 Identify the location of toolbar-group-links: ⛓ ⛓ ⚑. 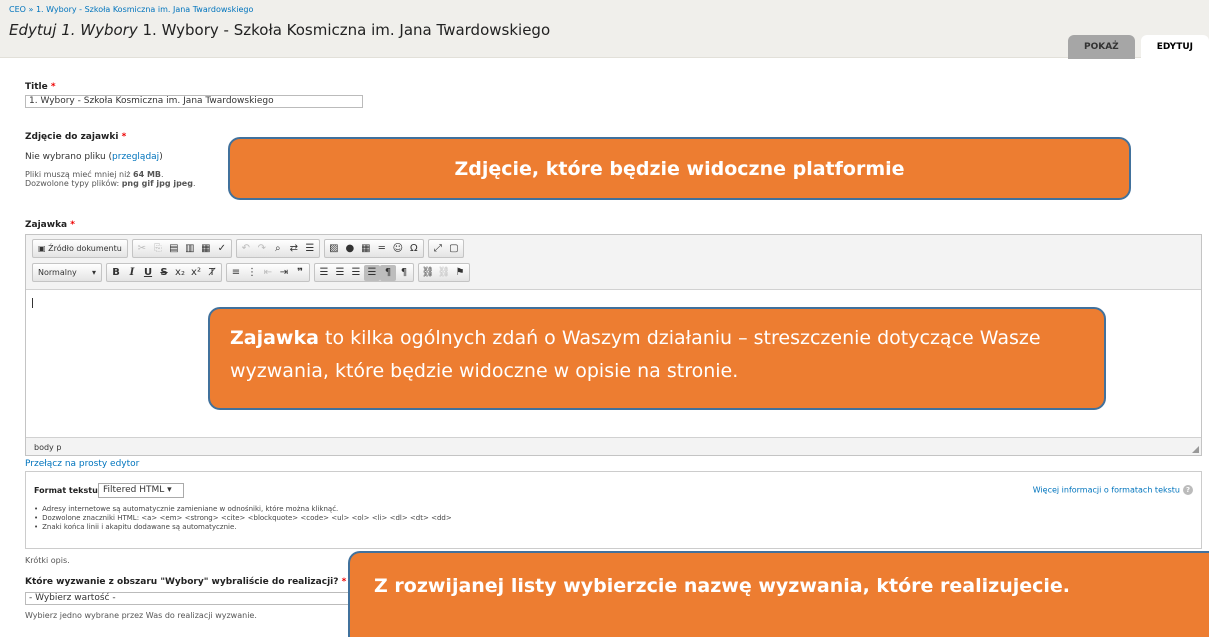
(444, 272).